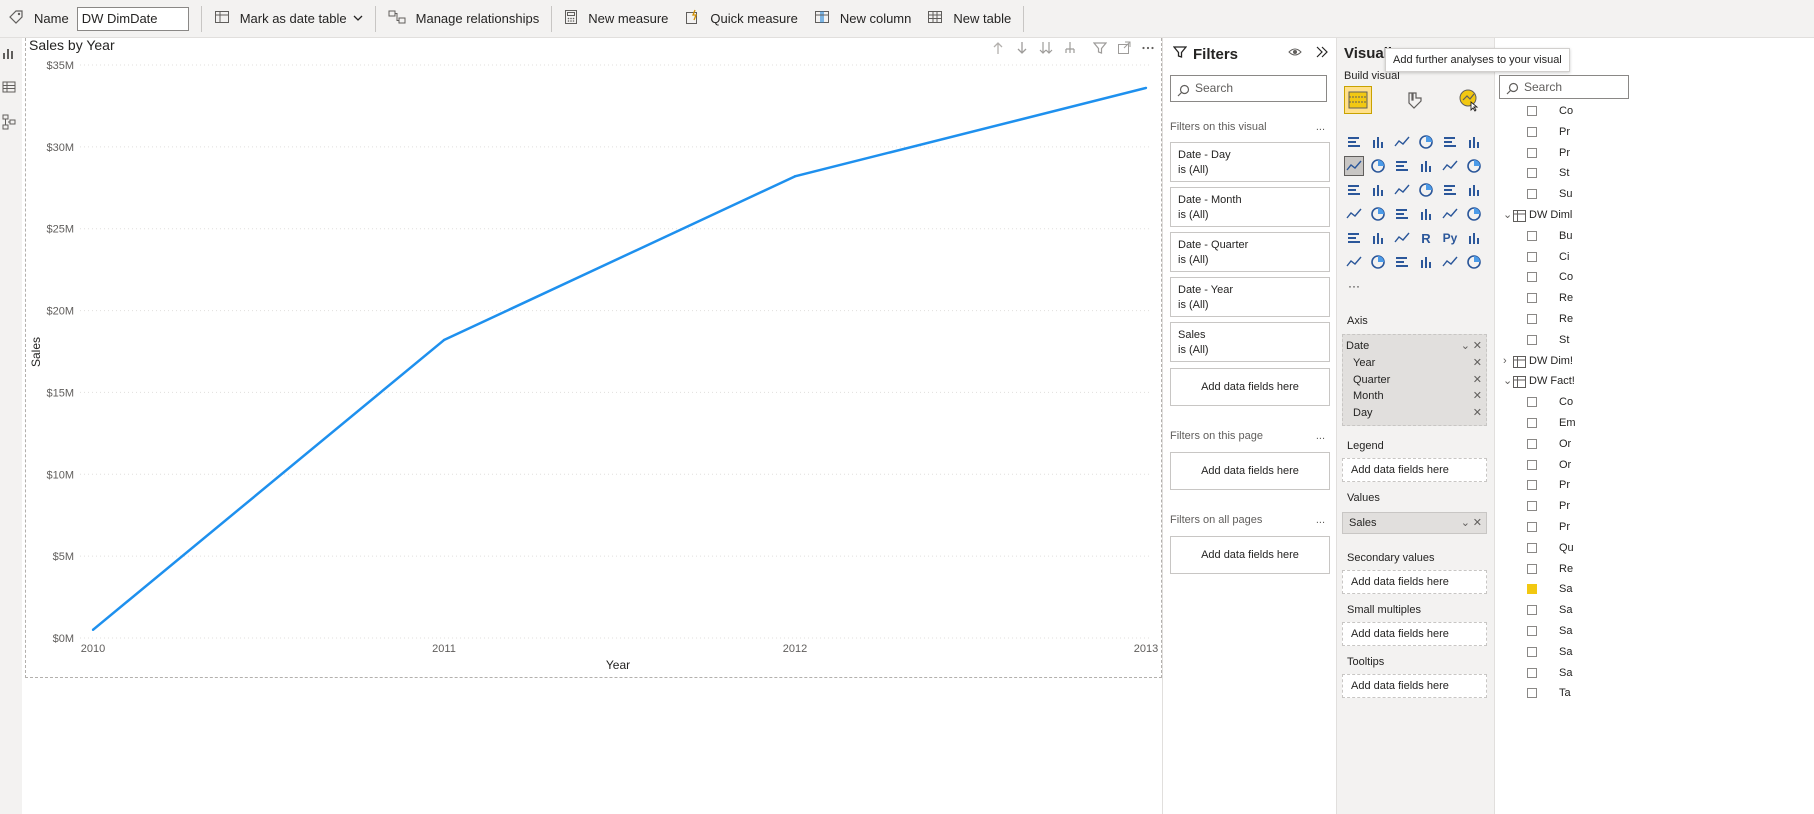  What do you see at coordinates (1378, 166) in the screenshot?
I see `area-visual-icon` at bounding box center [1378, 166].